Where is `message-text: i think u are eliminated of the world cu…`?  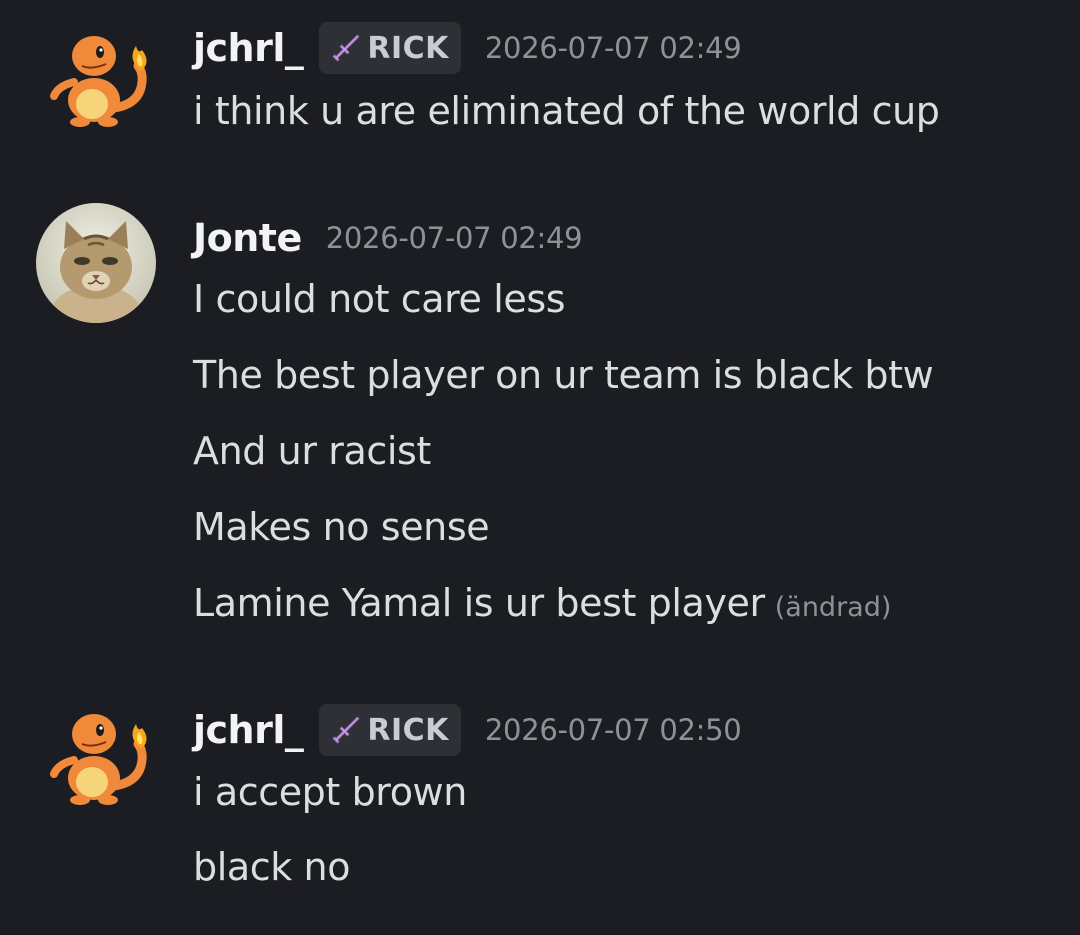 message-text: i think u are eliminated of the world cu… is located at coordinates (566, 111).